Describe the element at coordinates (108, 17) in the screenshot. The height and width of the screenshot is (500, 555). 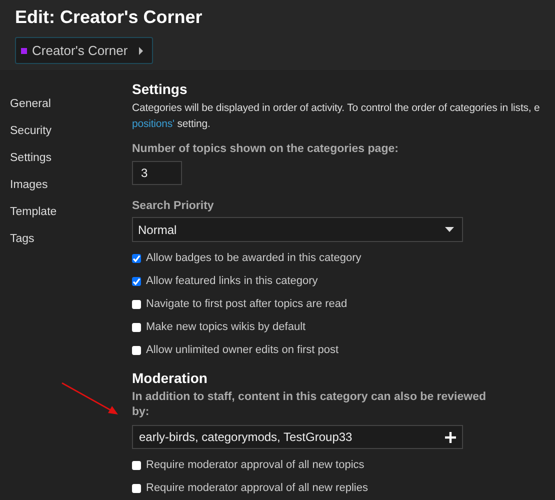
I see `page-title: Edit: Creator's Corner` at that location.